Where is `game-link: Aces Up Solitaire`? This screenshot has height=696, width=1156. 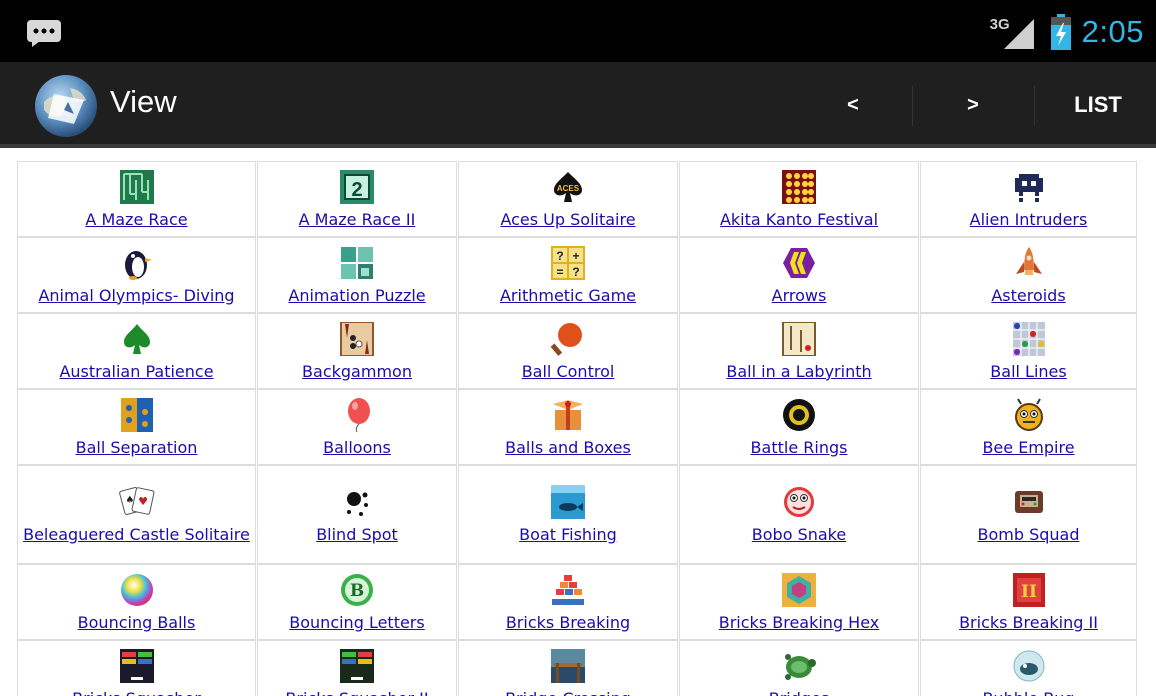 game-link: Aces Up Solitaire is located at coordinates (567, 219).